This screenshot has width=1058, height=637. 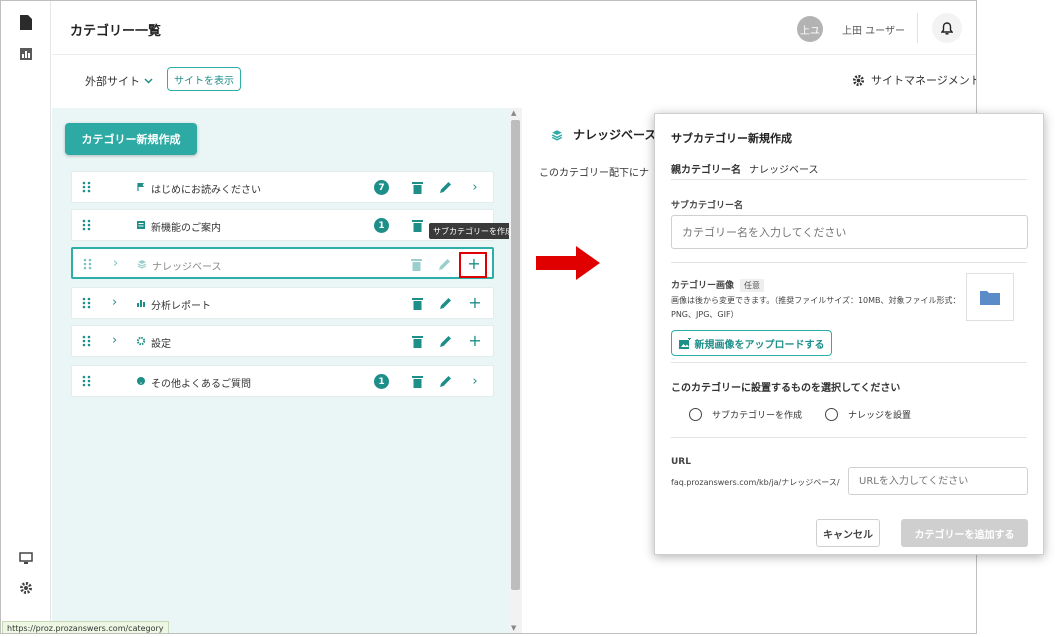 I want to click on image-picker, so click(x=990, y=297).